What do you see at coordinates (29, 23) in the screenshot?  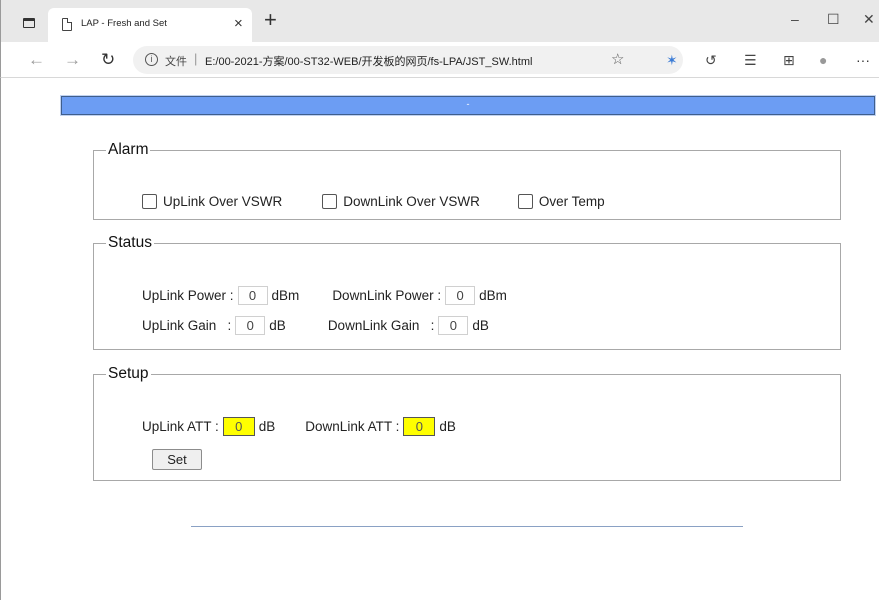 I see `tab-actions-icon` at bounding box center [29, 23].